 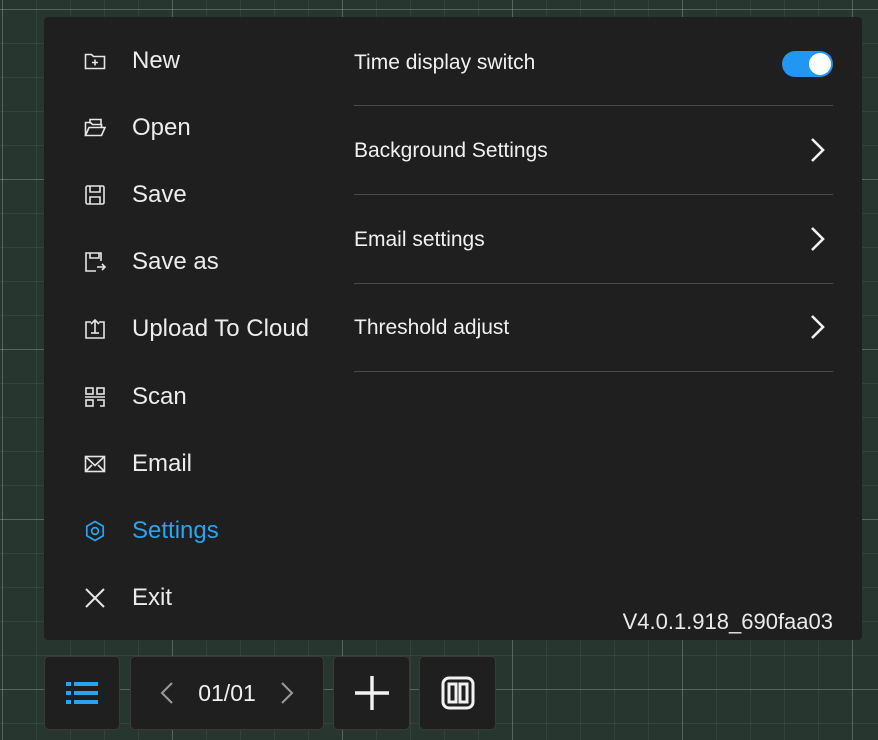 I want to click on menu-item-label: Save, so click(x=159, y=194).